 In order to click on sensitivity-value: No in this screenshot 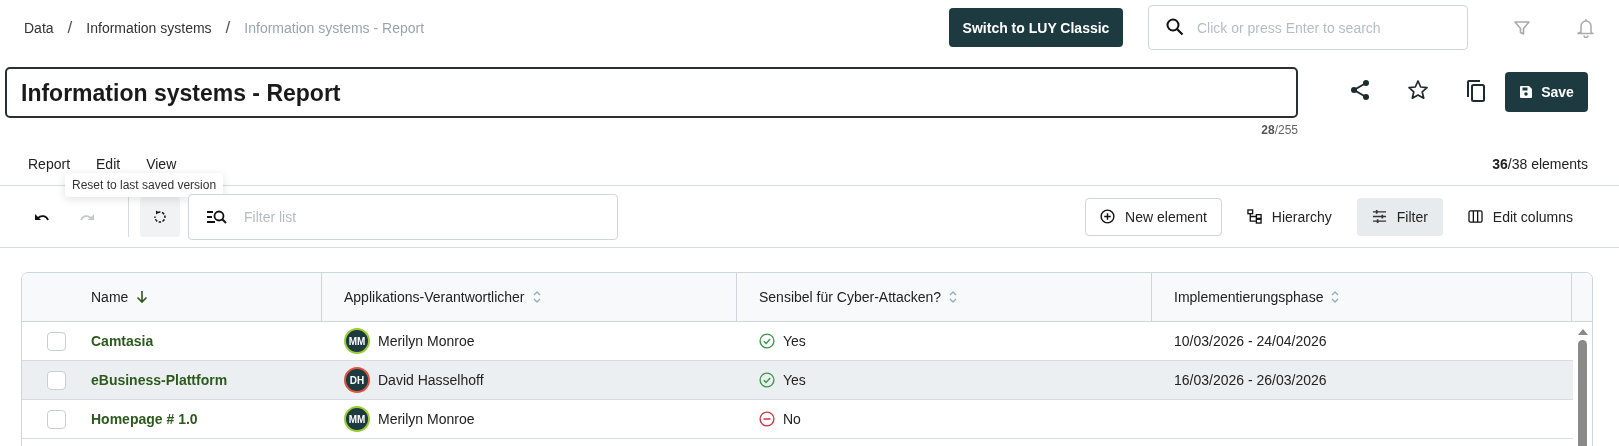, I will do `click(792, 419)`.